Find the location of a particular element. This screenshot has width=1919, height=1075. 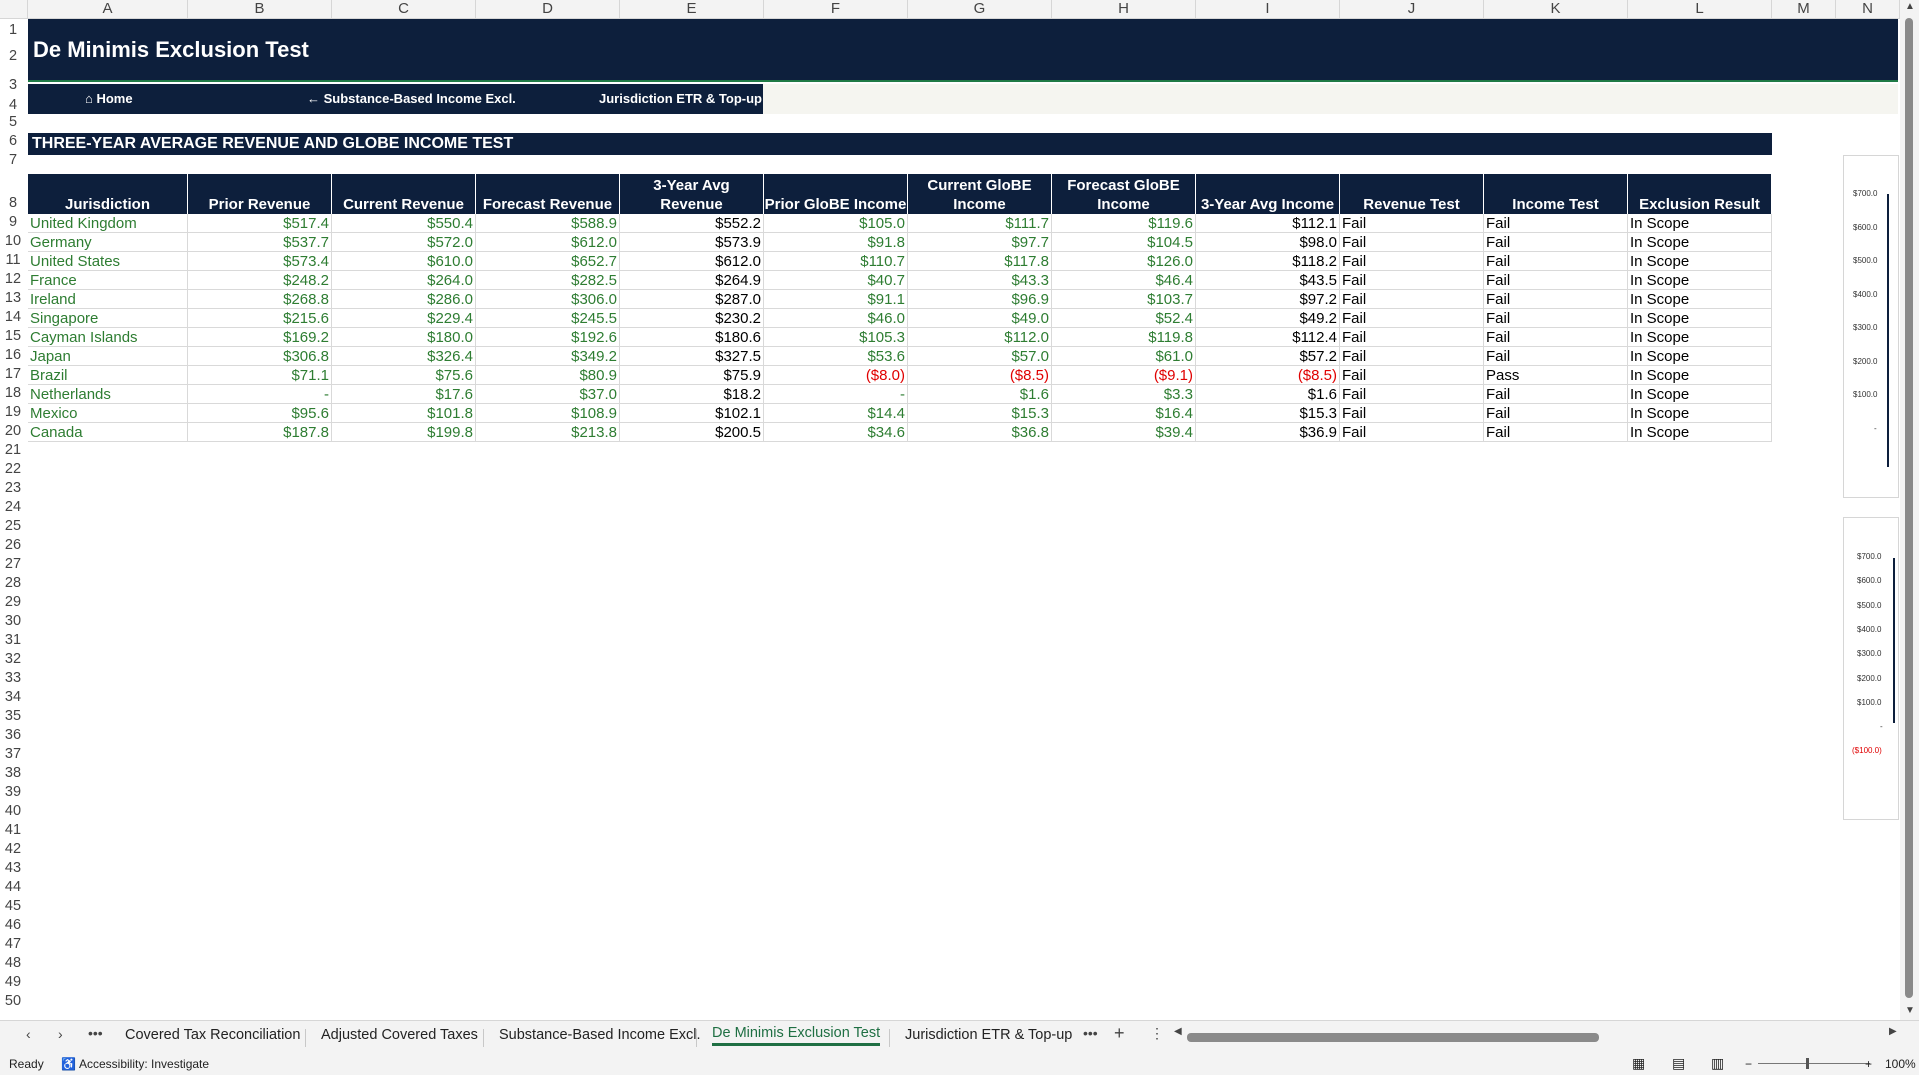

jurisdiction-cell: Netherlands is located at coordinates (108, 394).